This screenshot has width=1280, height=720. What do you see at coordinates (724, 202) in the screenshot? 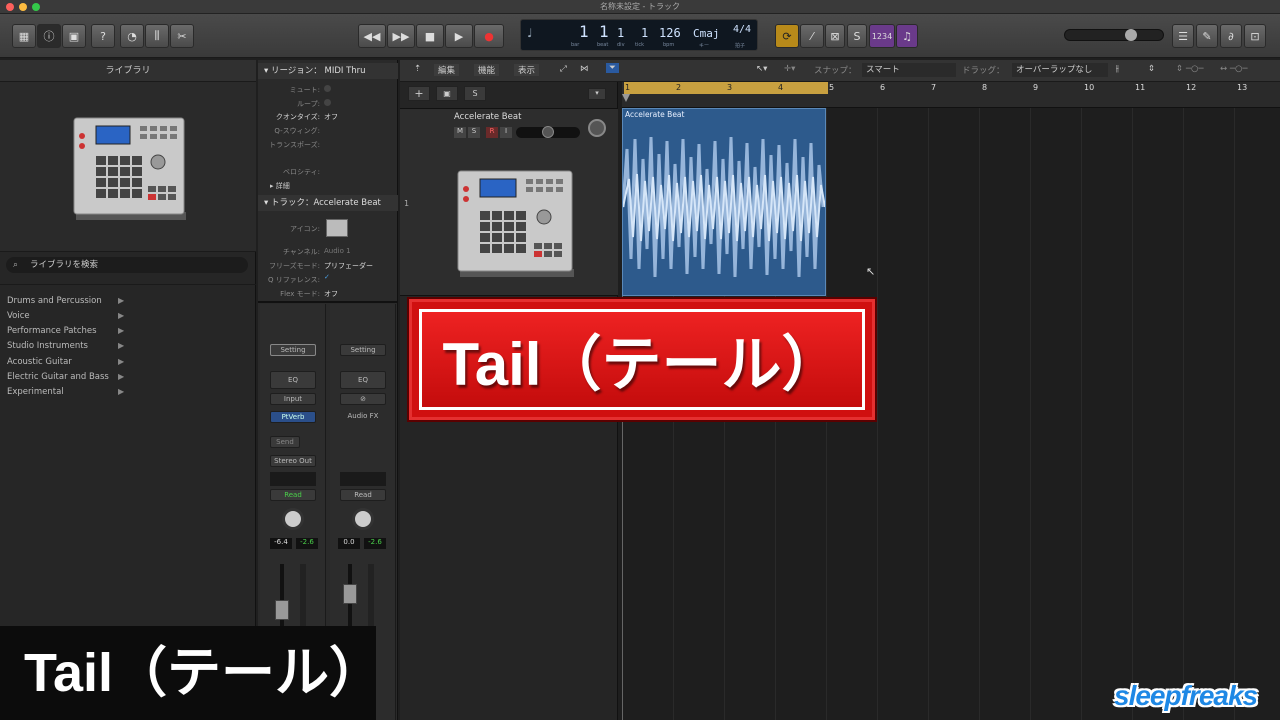
I see `audio-region: Accelerate Beat` at bounding box center [724, 202].